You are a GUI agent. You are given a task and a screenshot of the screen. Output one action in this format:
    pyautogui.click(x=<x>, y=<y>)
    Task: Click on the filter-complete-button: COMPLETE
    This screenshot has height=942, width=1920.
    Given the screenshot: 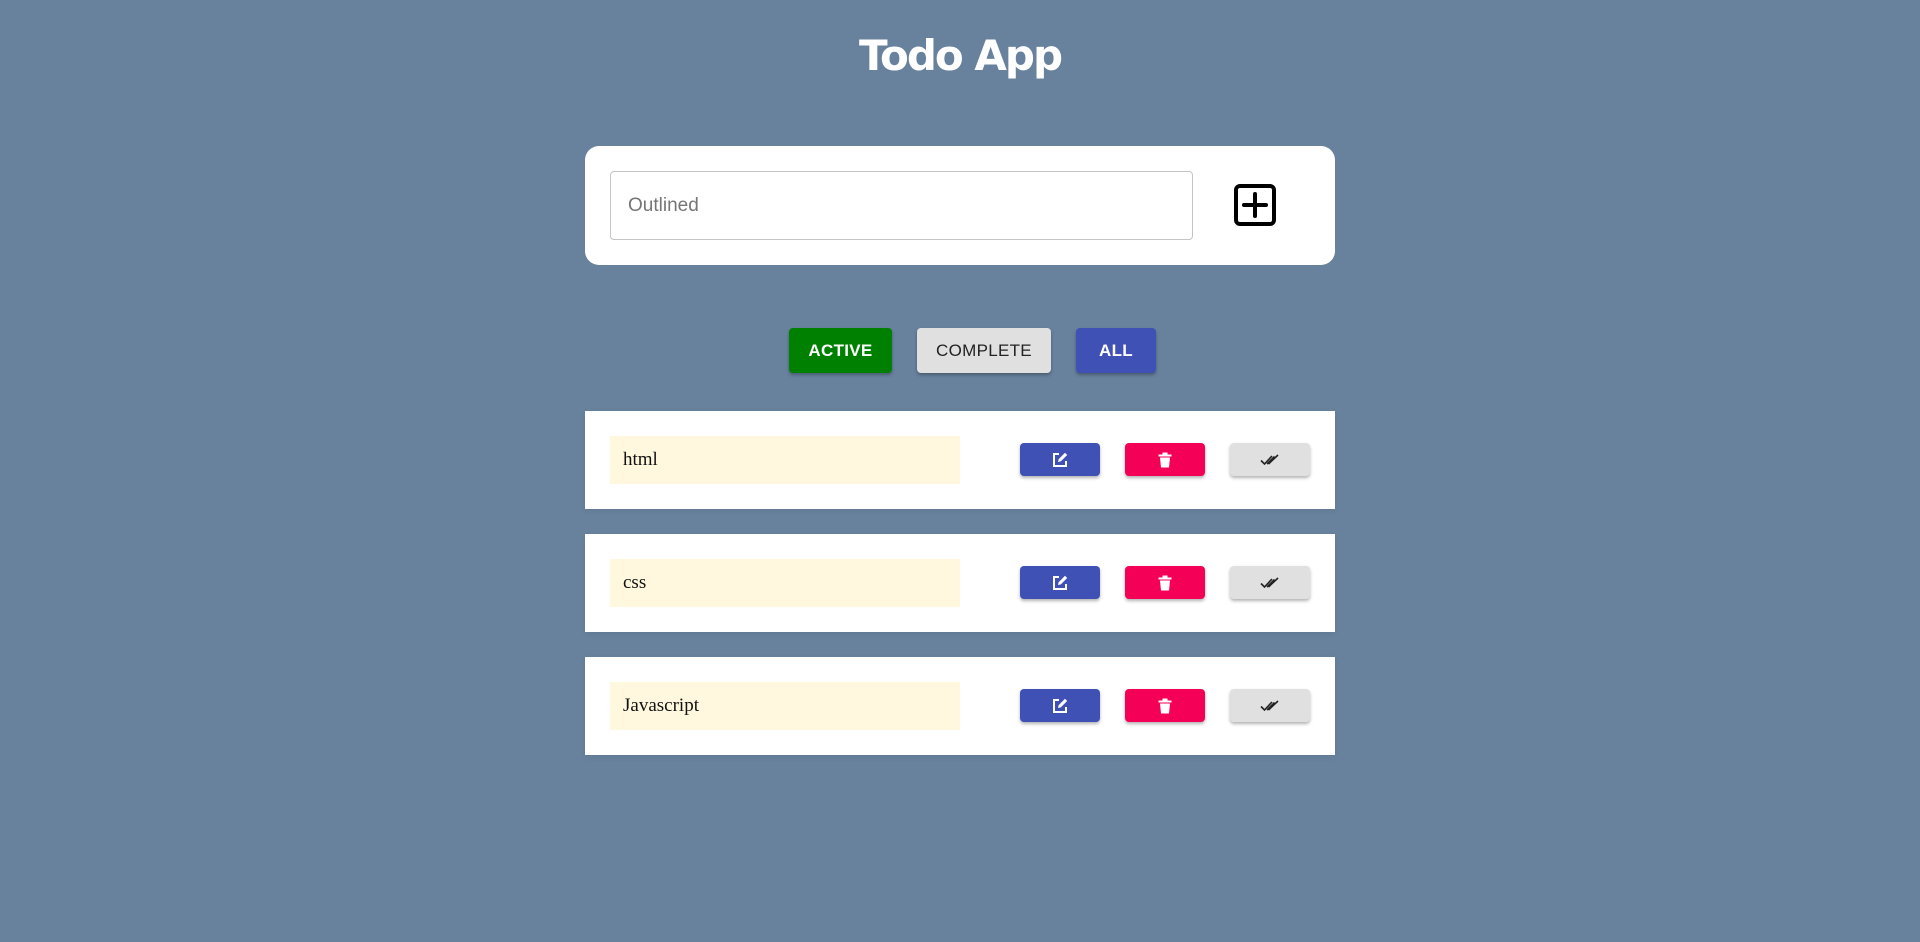 What is the action you would take?
    pyautogui.click(x=984, y=350)
    